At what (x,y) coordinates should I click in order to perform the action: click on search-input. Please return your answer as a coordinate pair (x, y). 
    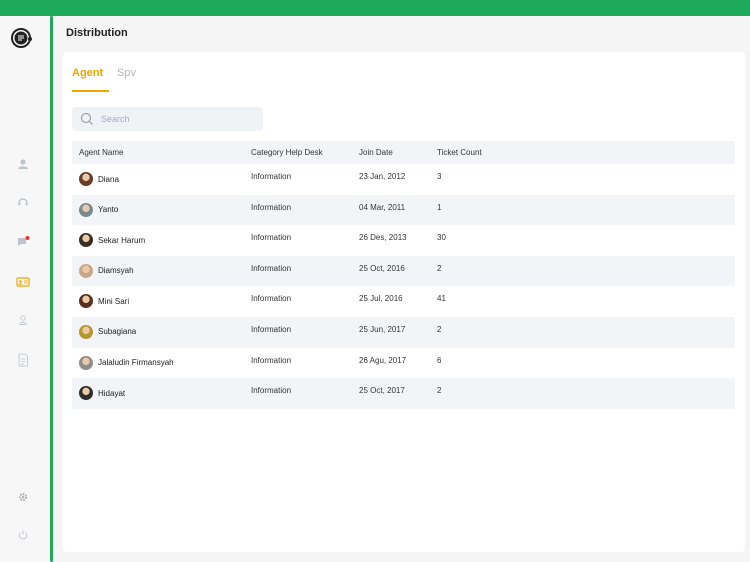
    Looking at the image, I should click on (171, 119).